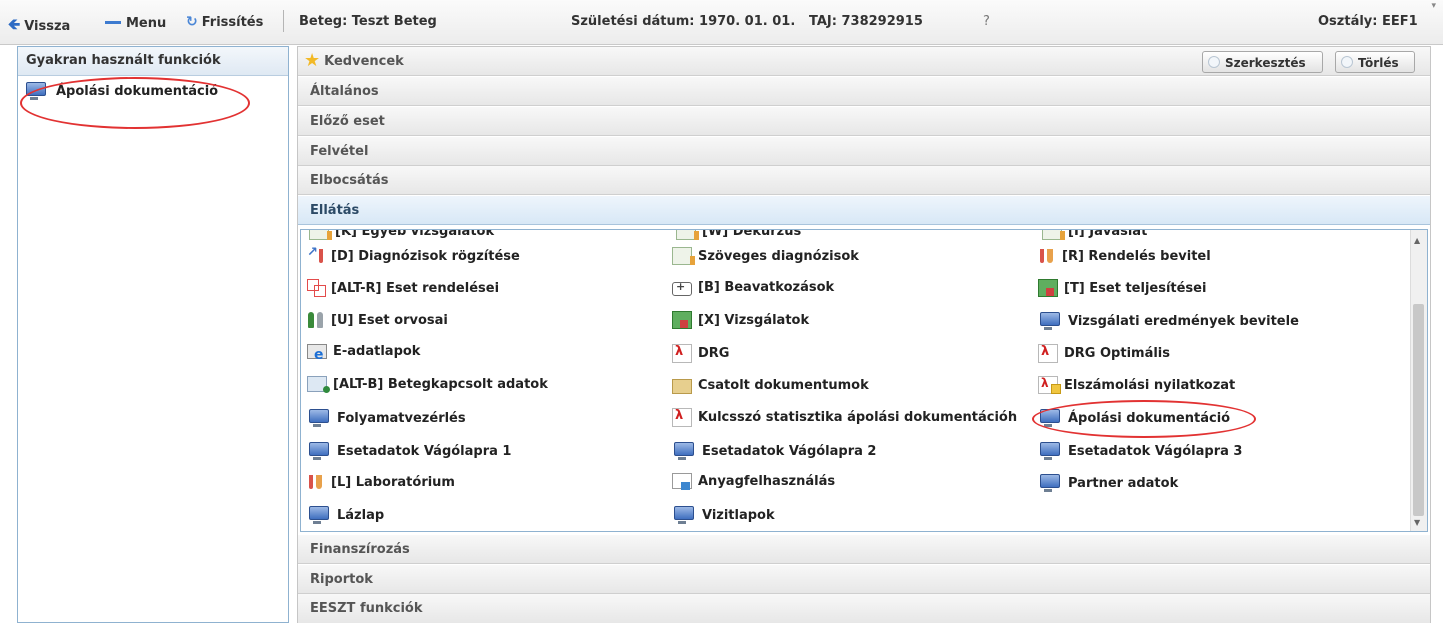 The image size is (1443, 625). I want to click on delete-button-label: Törlés, so click(1378, 63).